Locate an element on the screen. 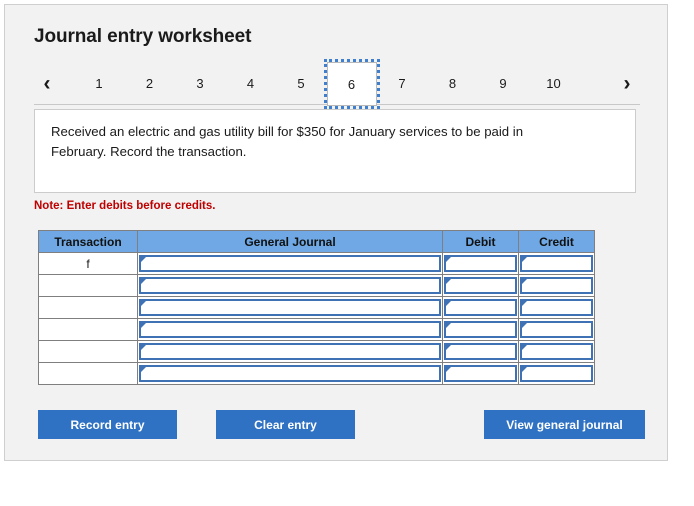 The height and width of the screenshot is (506, 694). column-header-transaction: Transaction is located at coordinates (88, 241).